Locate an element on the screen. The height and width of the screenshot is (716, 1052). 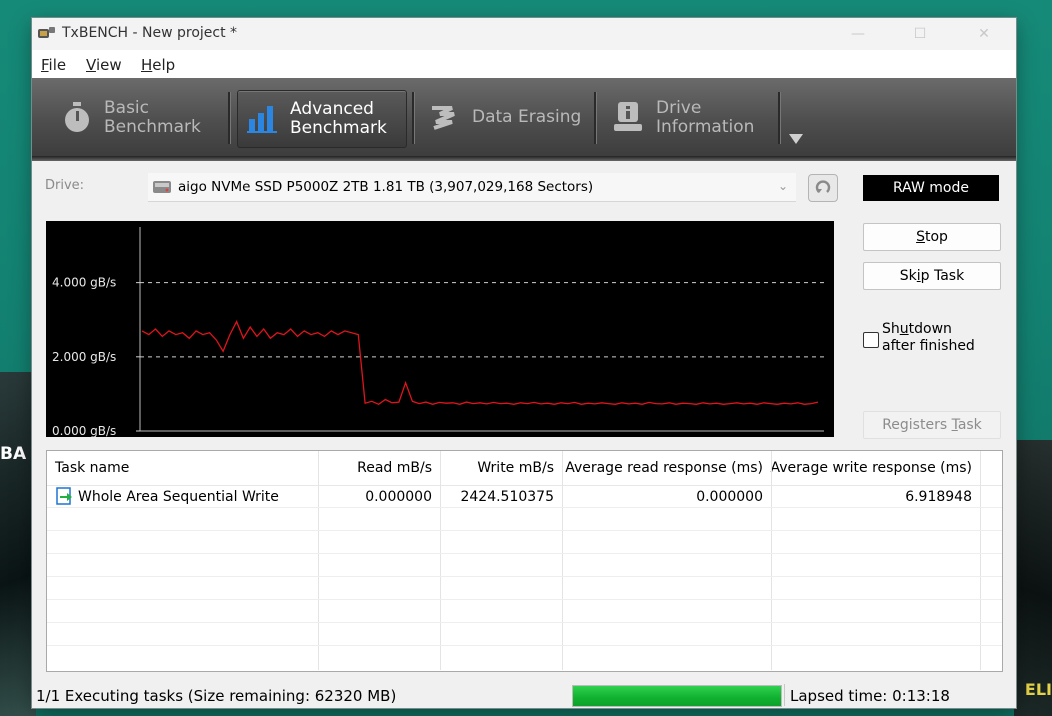
stopwatch-icon is located at coordinates (77, 117).